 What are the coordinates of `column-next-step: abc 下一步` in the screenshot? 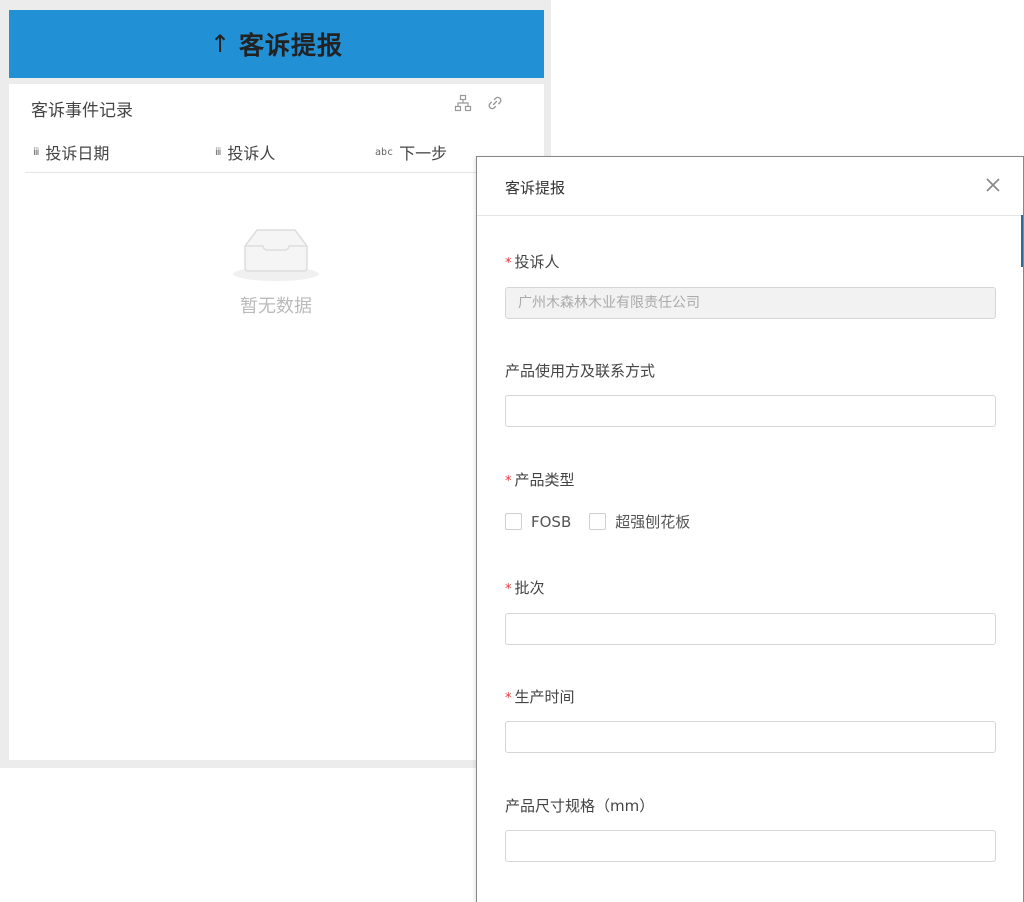 It's located at (411, 152).